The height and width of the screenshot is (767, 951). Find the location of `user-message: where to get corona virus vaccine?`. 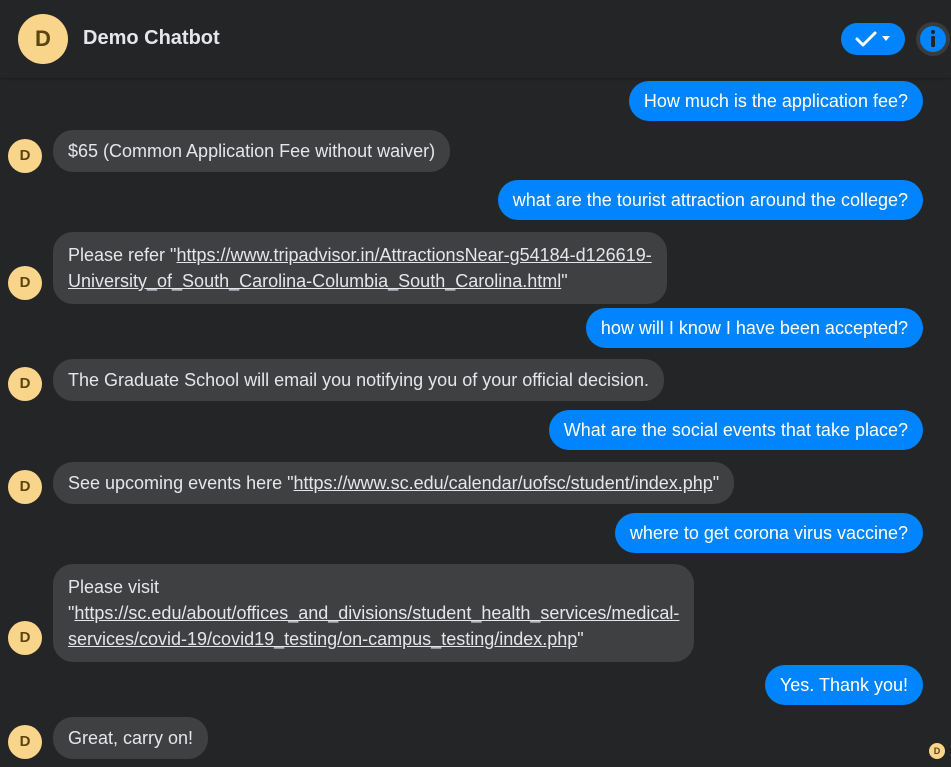

user-message: where to get corona virus vaccine? is located at coordinates (768, 533).